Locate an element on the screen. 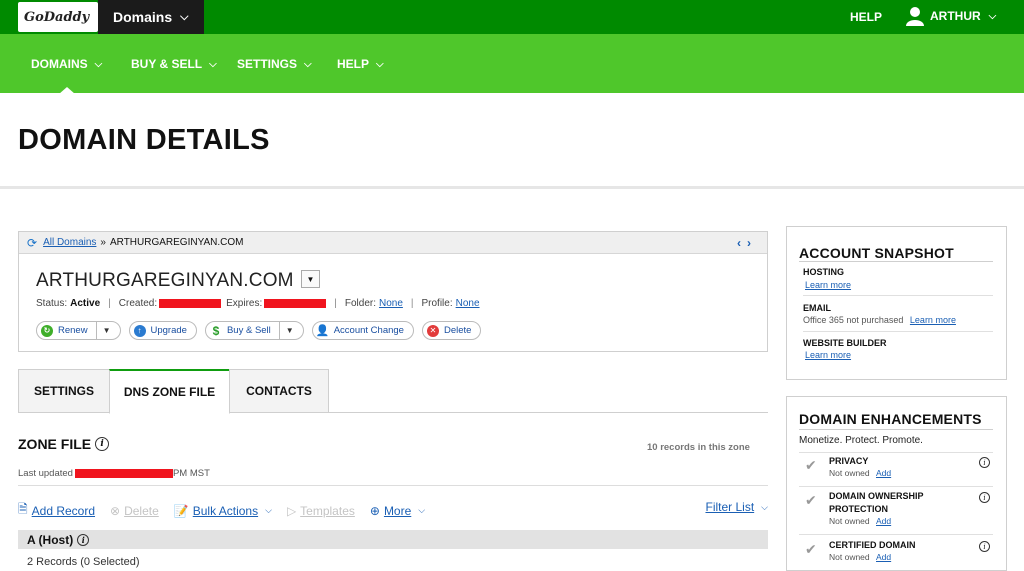 The height and width of the screenshot is (571, 1024). website-builder-learn-more: Learn more is located at coordinates (828, 355).